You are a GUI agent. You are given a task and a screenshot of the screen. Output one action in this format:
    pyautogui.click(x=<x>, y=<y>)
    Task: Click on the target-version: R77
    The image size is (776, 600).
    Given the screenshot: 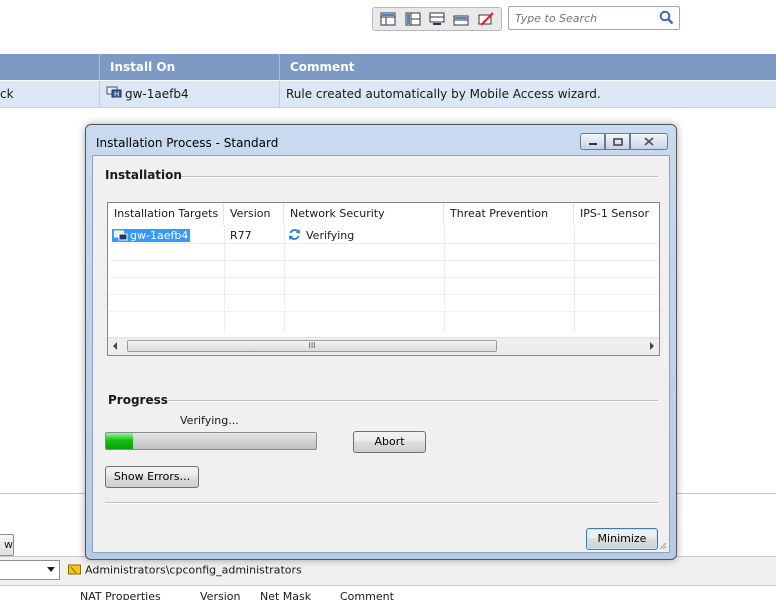 What is the action you would take?
    pyautogui.click(x=241, y=235)
    